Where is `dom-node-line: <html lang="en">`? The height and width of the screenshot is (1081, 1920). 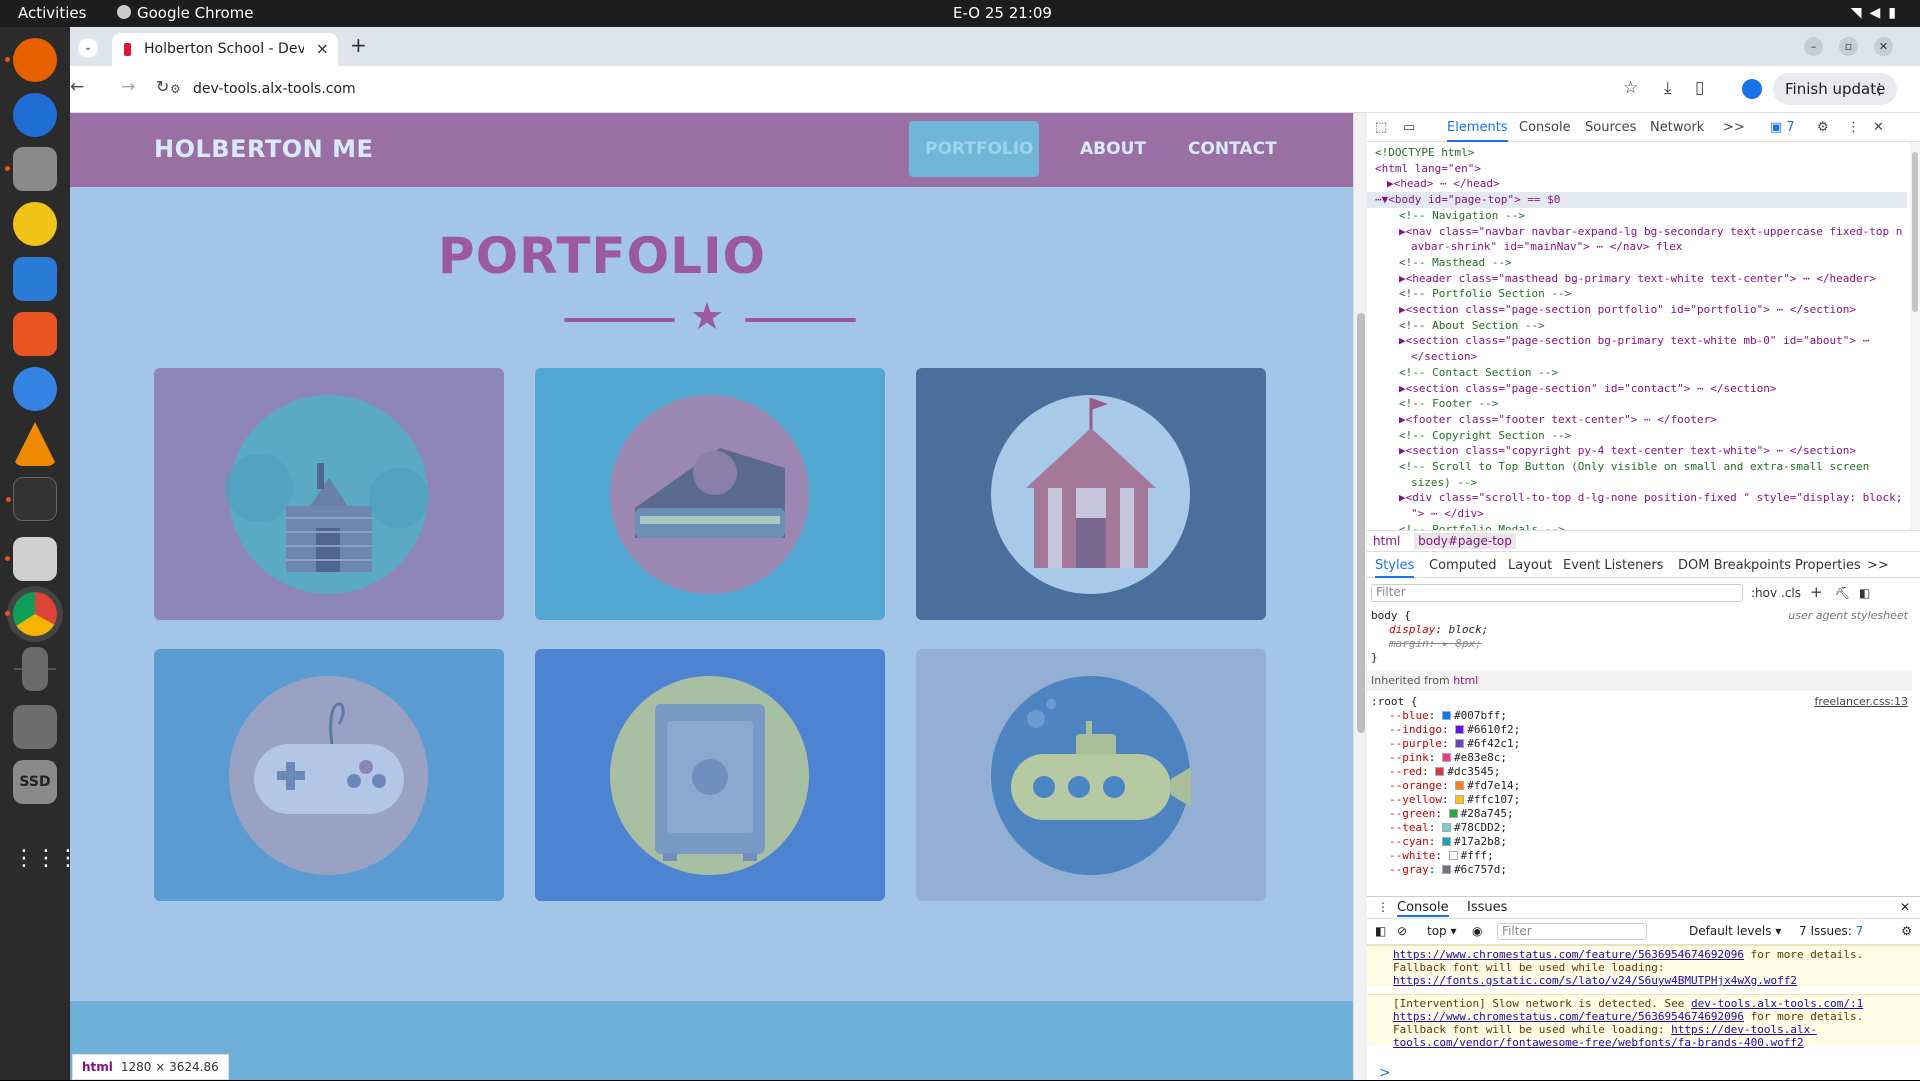
dom-node-line: <html lang="en"> is located at coordinates (1637, 169).